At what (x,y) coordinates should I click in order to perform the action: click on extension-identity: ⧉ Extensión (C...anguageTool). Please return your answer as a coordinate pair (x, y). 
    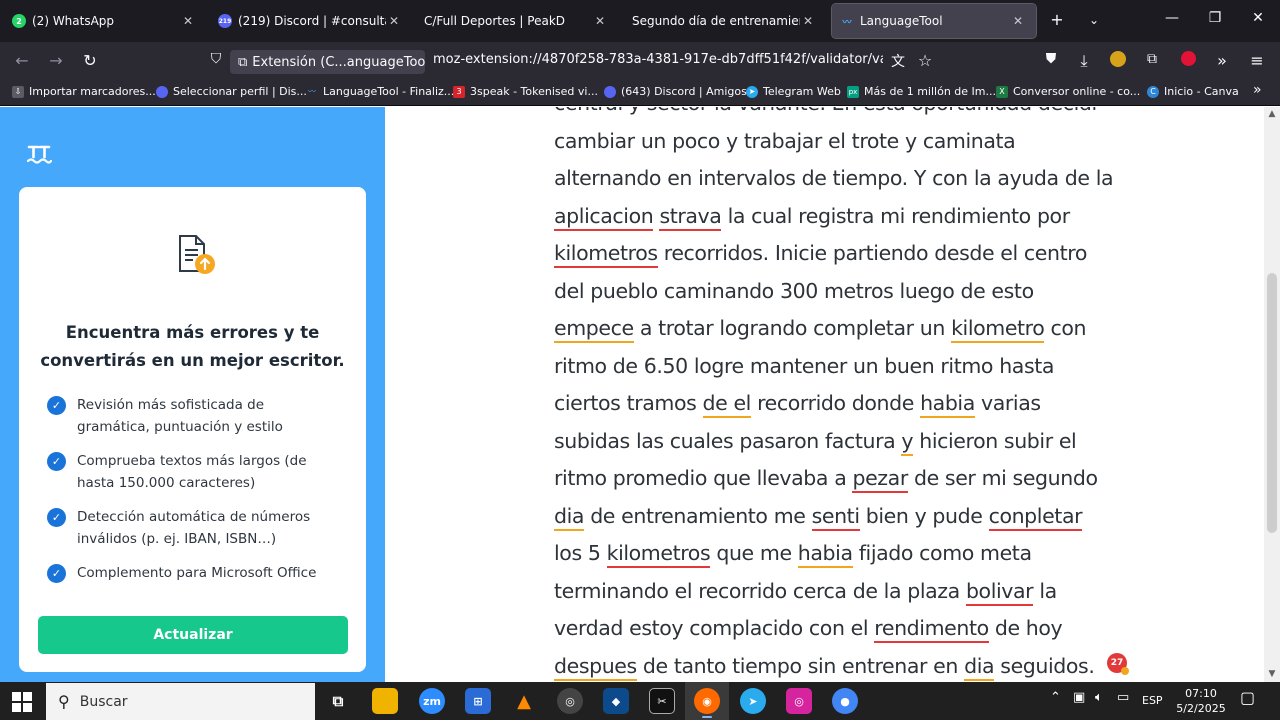
    Looking at the image, I should click on (327, 62).